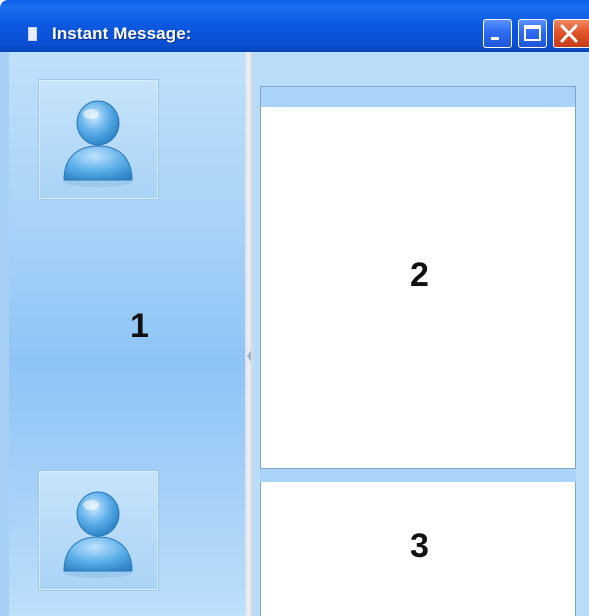 This screenshot has width=589, height=616. I want to click on area-3-label: 3, so click(419, 546).